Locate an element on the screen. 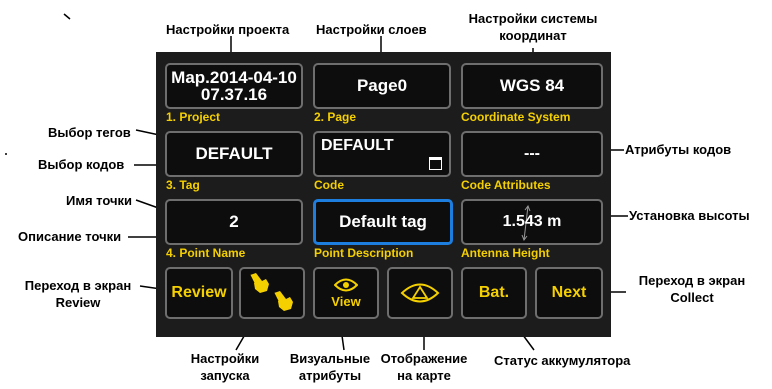 The width and height of the screenshot is (772, 389). review-button-label: Review is located at coordinates (199, 292).